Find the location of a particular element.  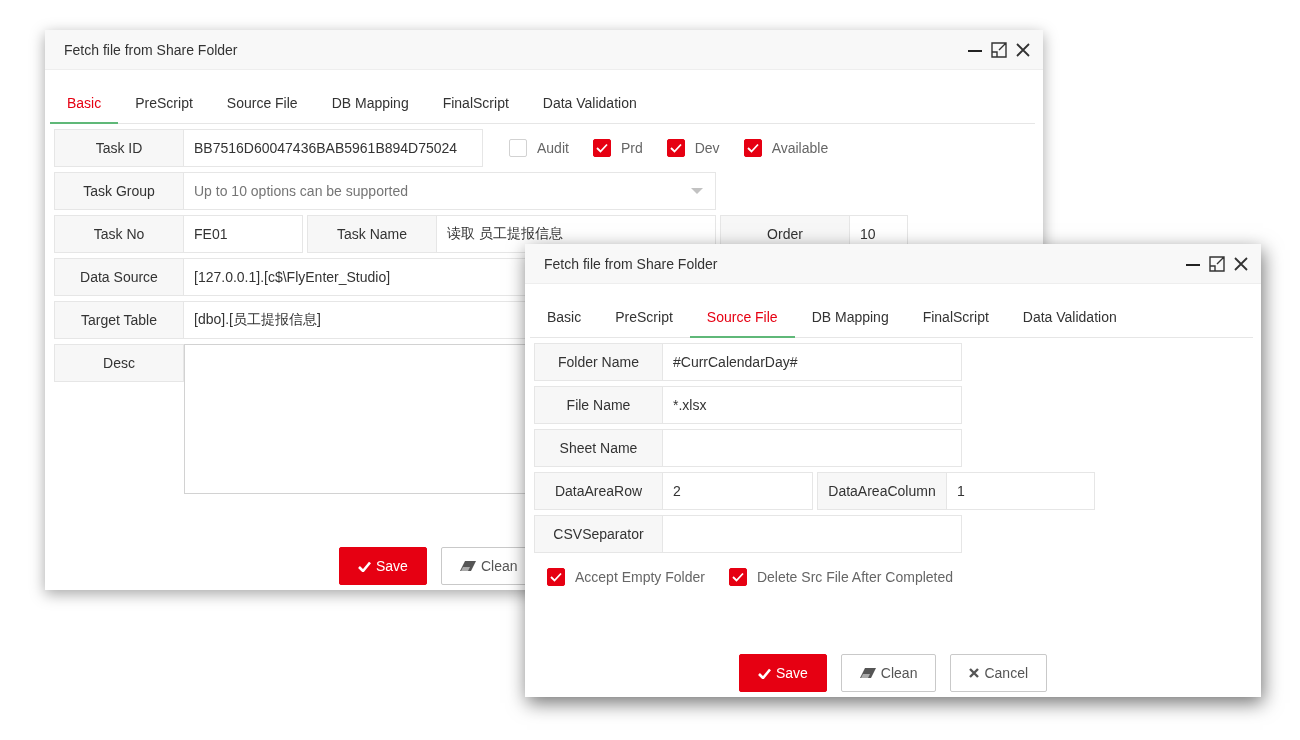

text-field: 1 is located at coordinates (1021, 491).